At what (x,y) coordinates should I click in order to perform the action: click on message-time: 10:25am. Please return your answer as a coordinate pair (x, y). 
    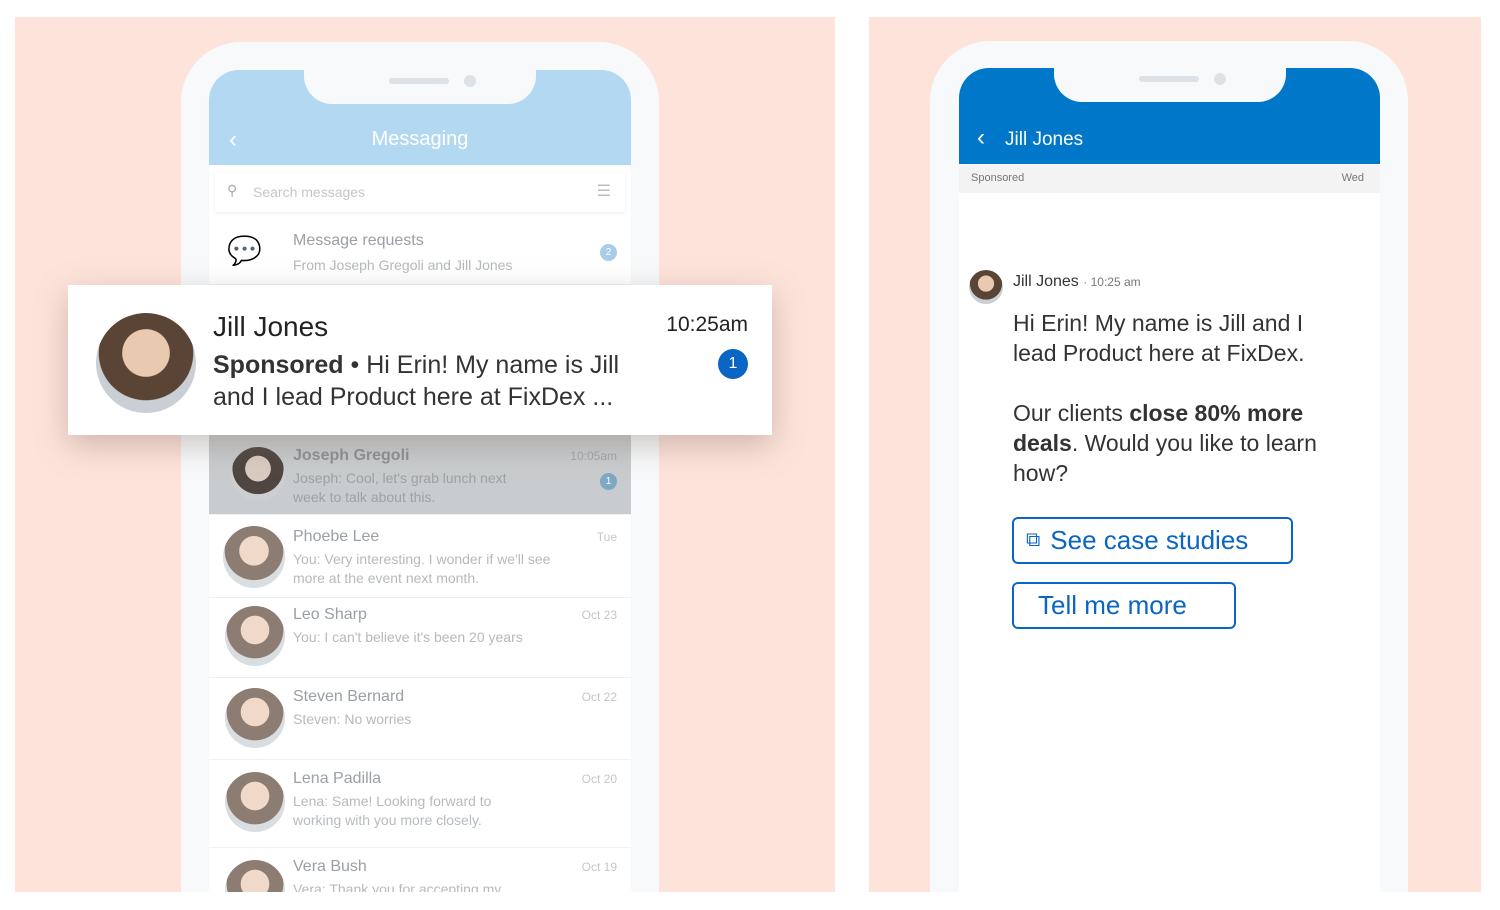
    Looking at the image, I should click on (707, 324).